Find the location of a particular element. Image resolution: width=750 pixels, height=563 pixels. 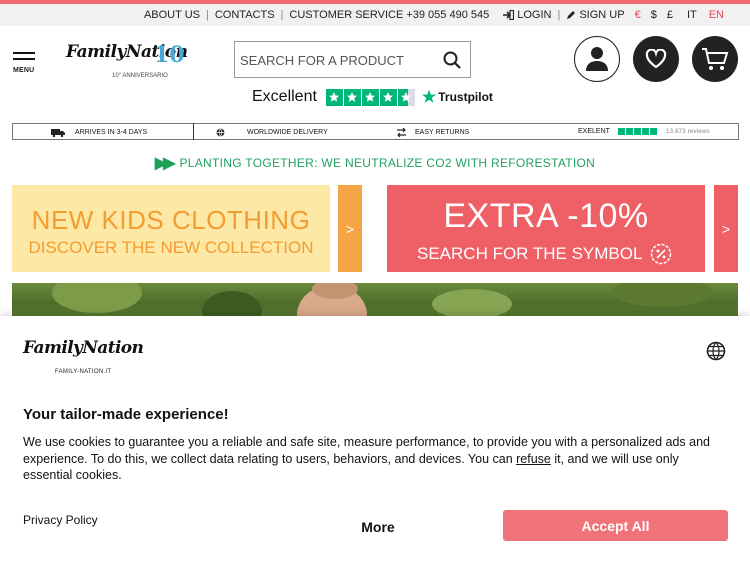

cookie-title: Your tailor-made experience! is located at coordinates (126, 414).